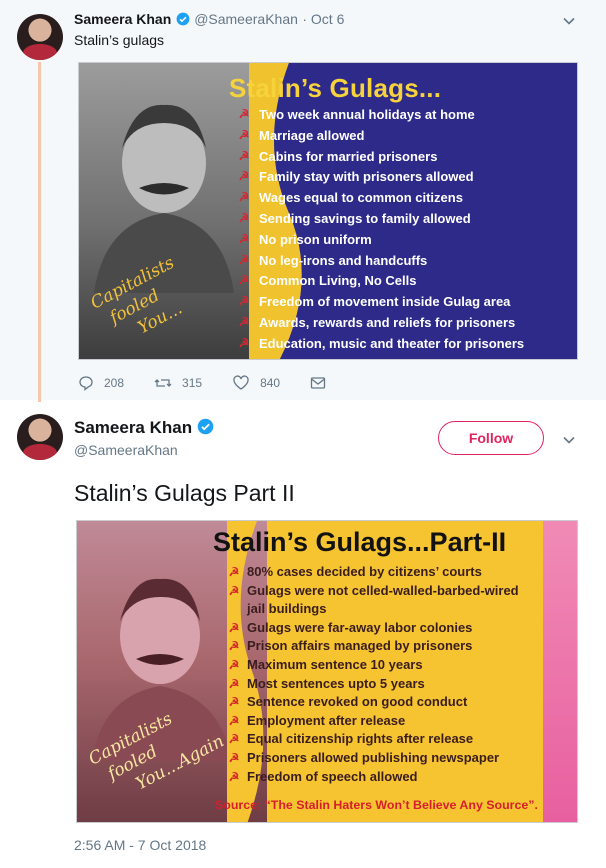 This screenshot has height=868, width=606. Describe the element at coordinates (401, 221) in the screenshot. I see `list-item: ☭ Sending savings to family allowed` at that location.